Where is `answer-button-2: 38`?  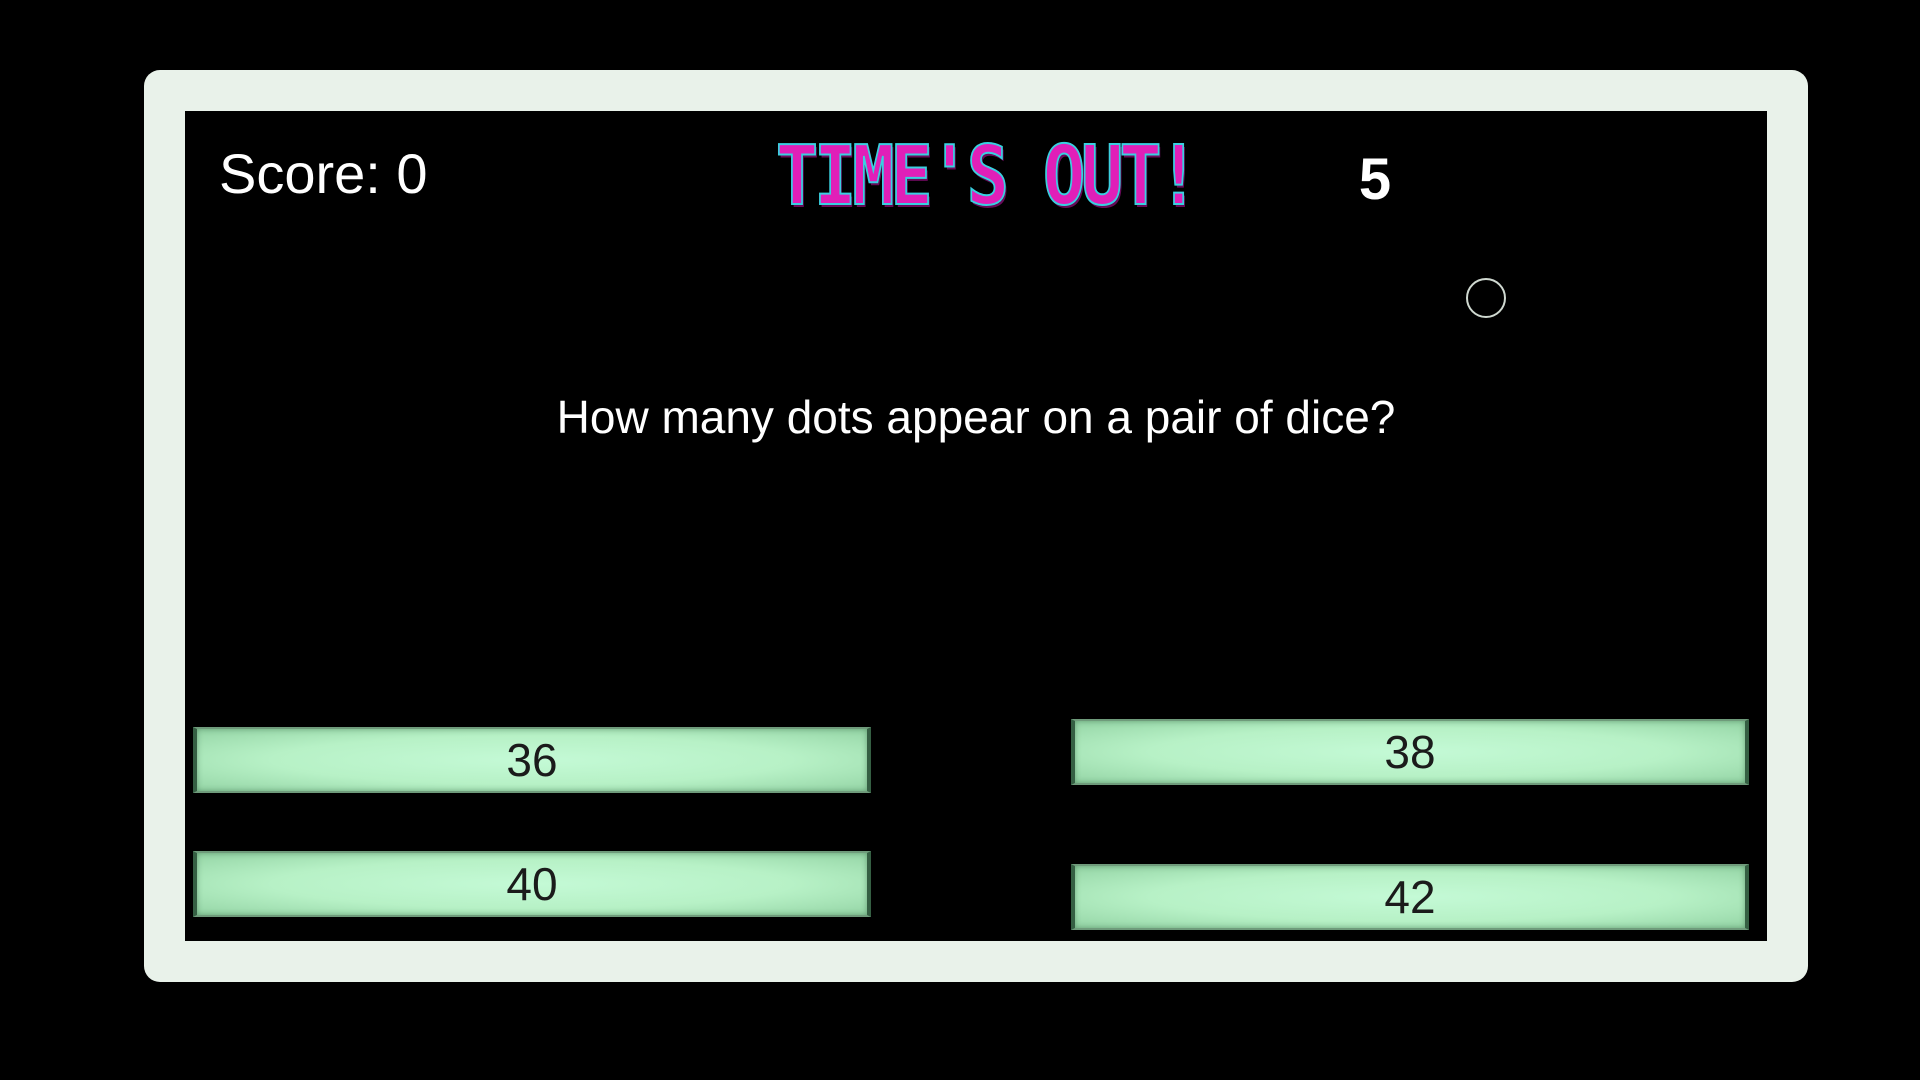 answer-button-2: 38 is located at coordinates (1410, 752).